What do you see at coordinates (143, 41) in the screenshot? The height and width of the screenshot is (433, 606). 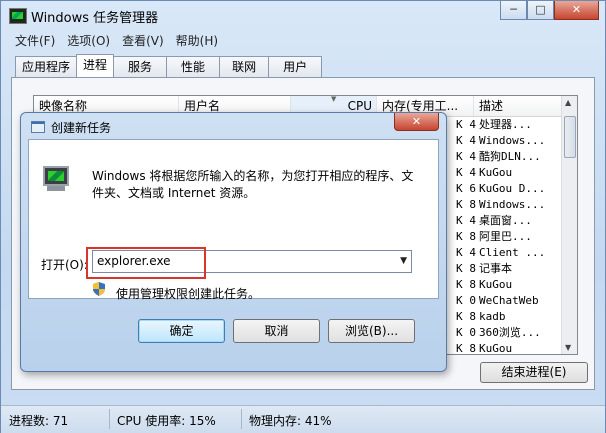 I see `menu-view: 查看(V)` at bounding box center [143, 41].